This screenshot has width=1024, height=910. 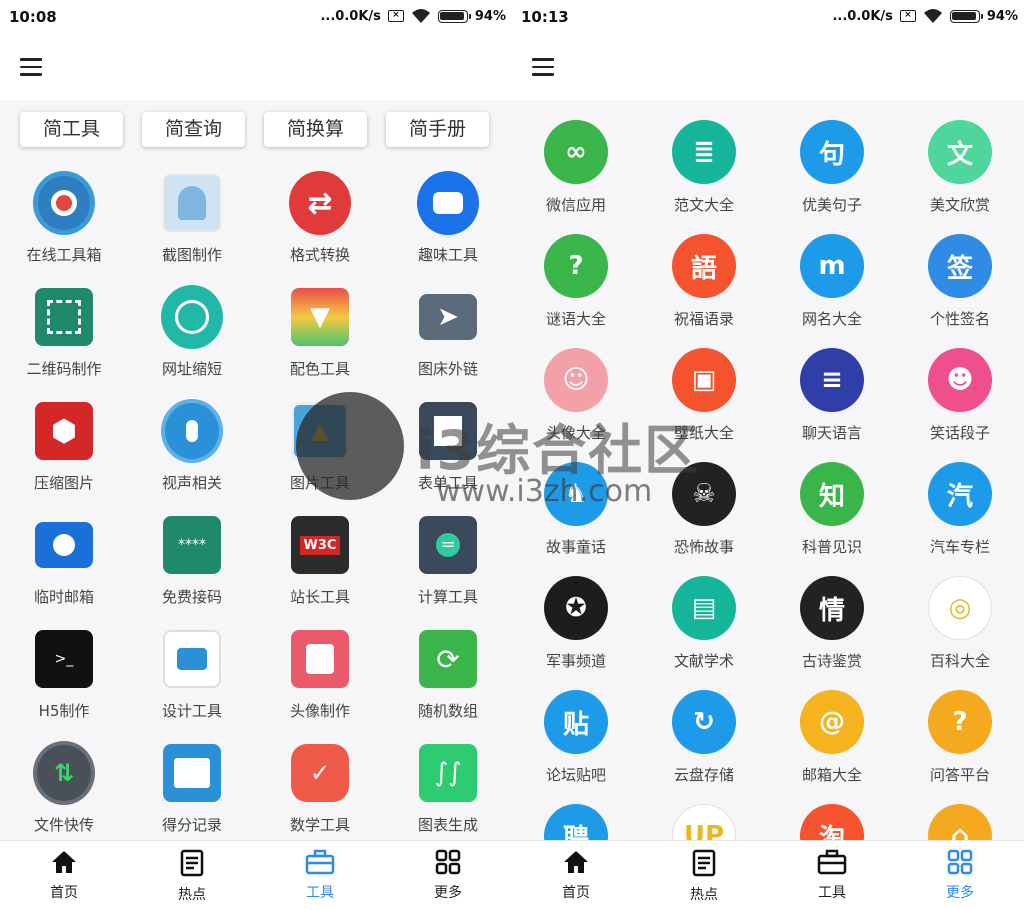 What do you see at coordinates (63, 825) in the screenshot?
I see `tool-label: 文件快传` at bounding box center [63, 825].